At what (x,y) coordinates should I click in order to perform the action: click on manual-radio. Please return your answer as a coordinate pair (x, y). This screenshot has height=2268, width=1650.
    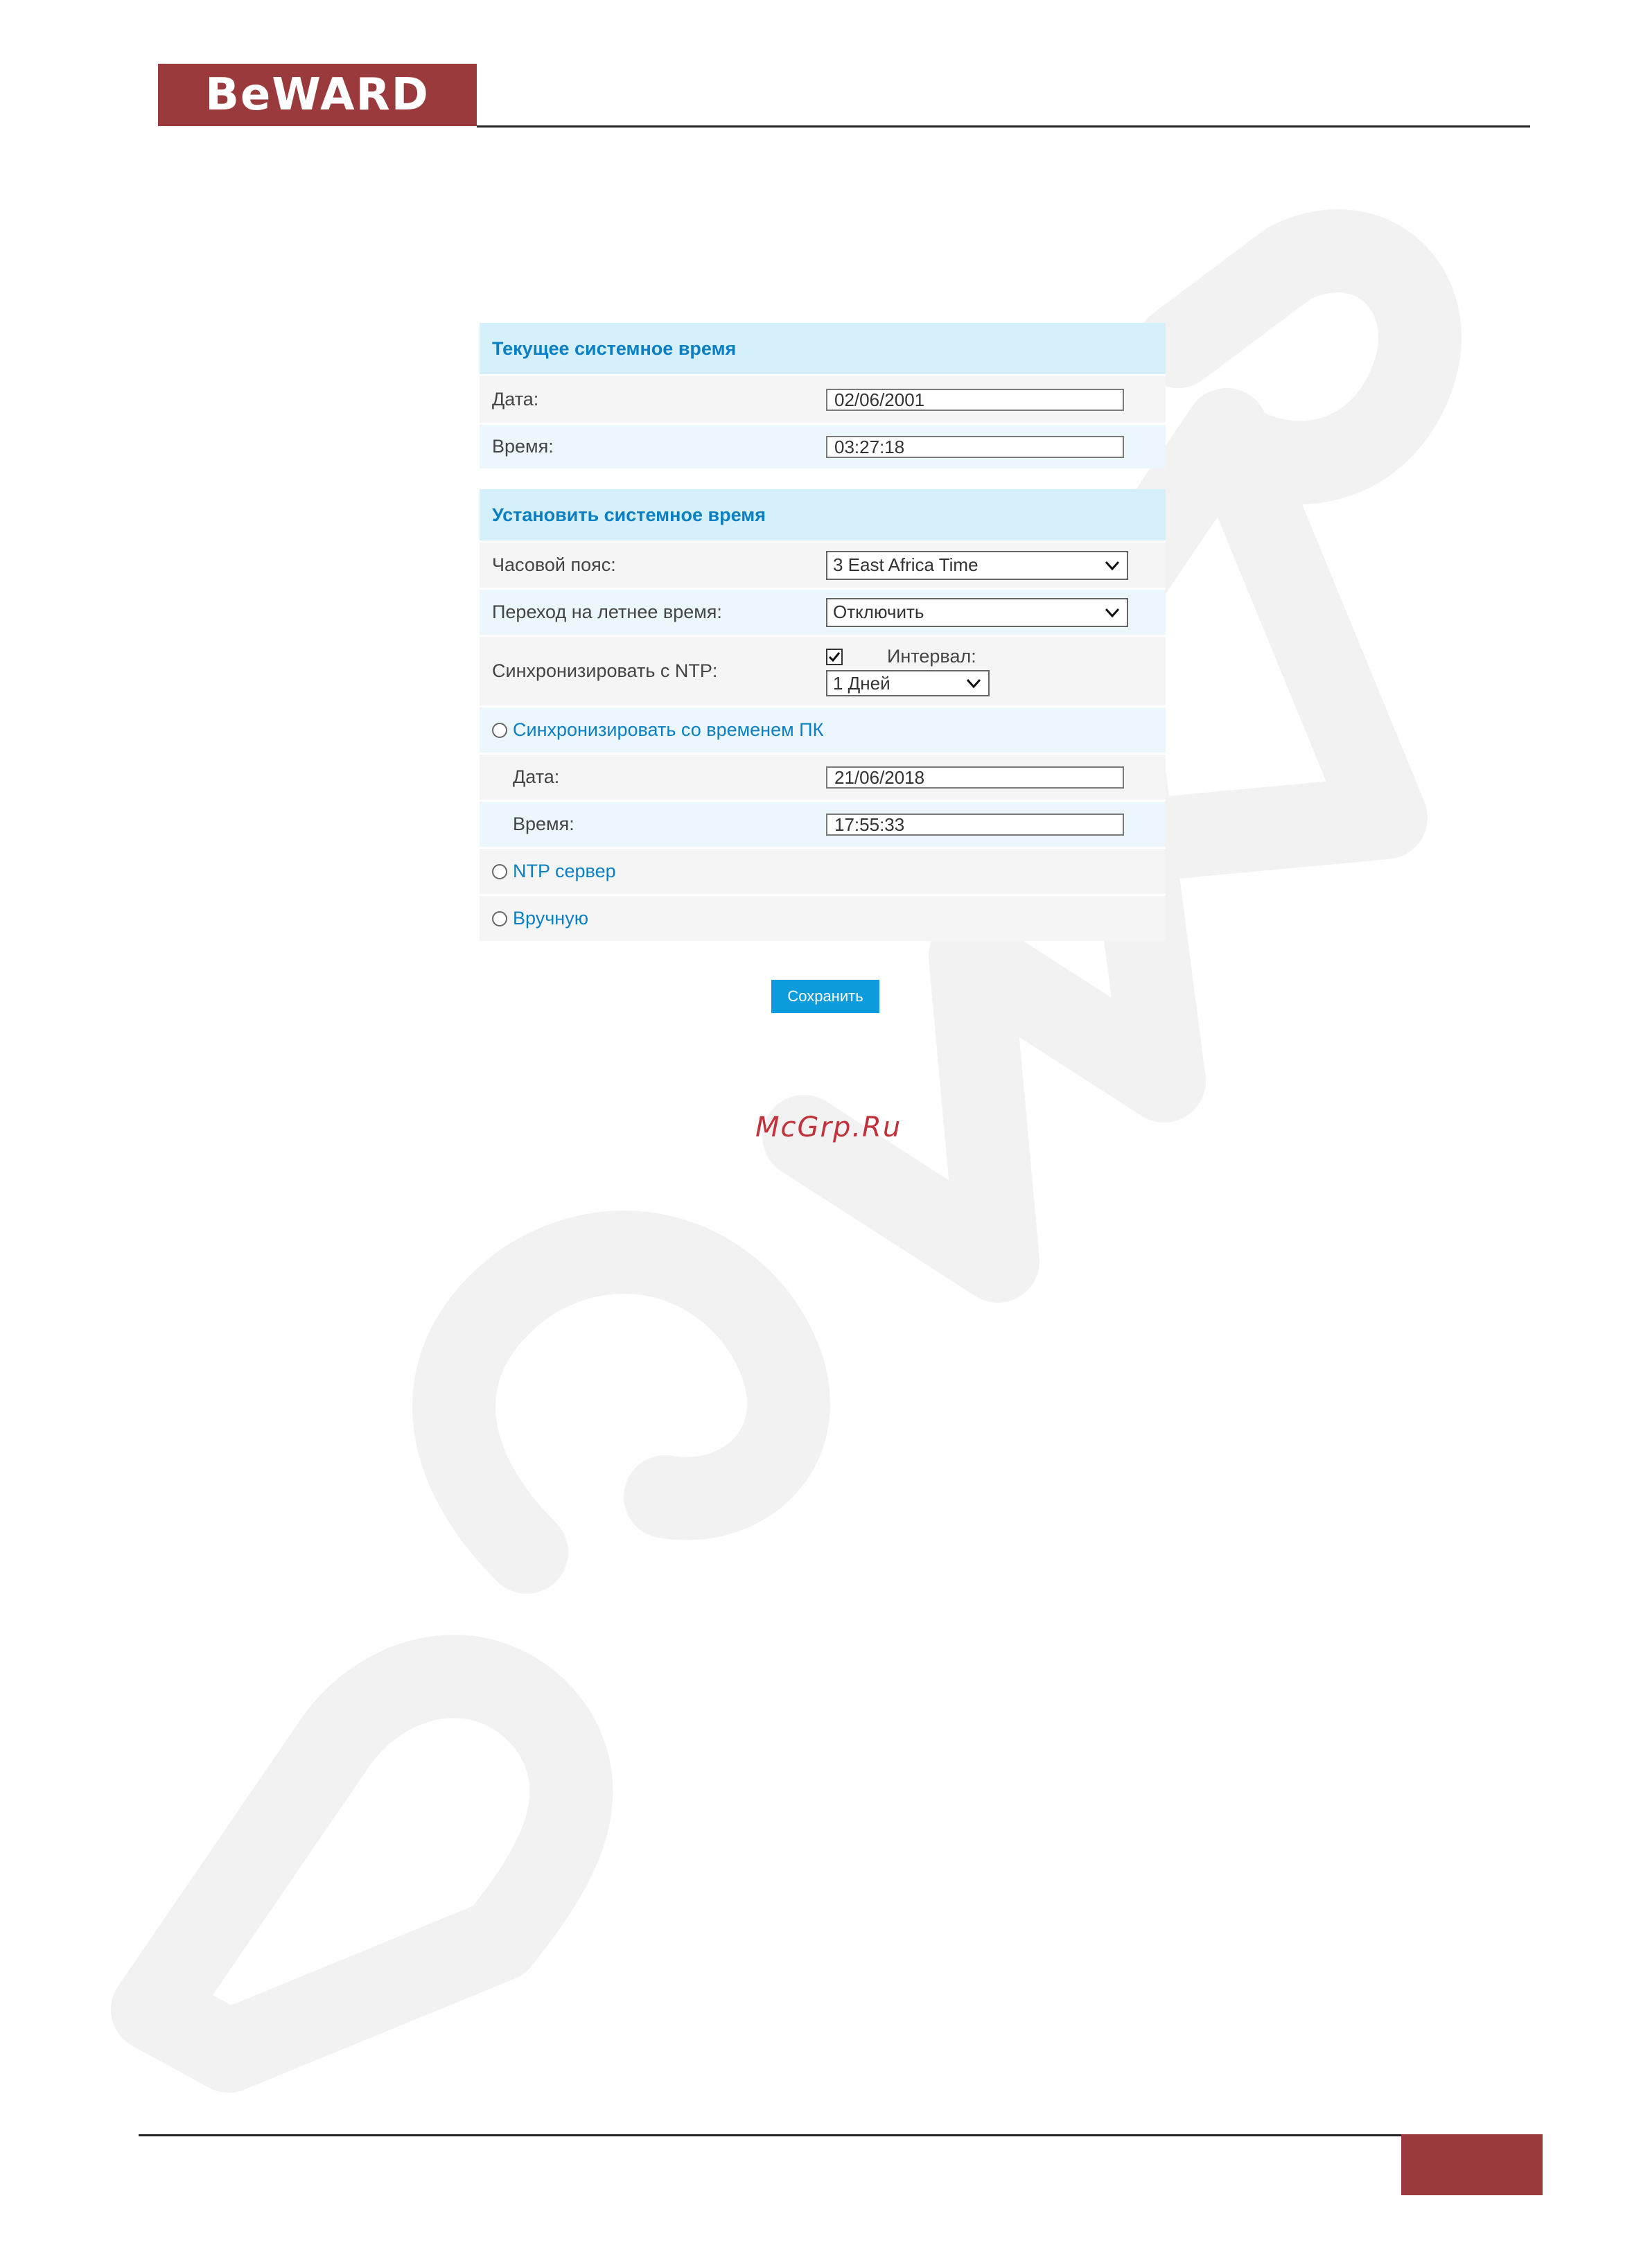
    Looking at the image, I should click on (499, 918).